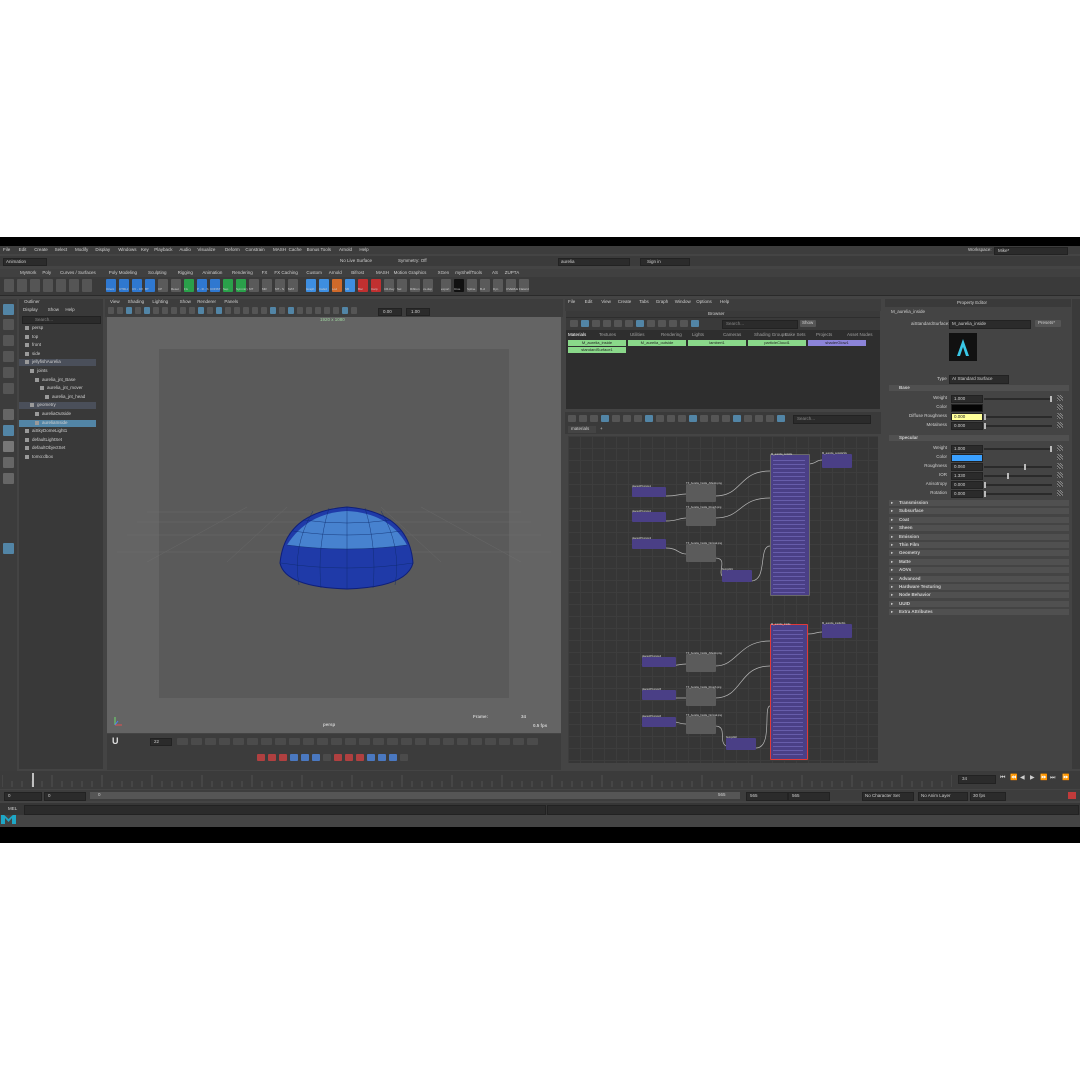  I want to click on menu-item-17: Help, so click(363, 250).